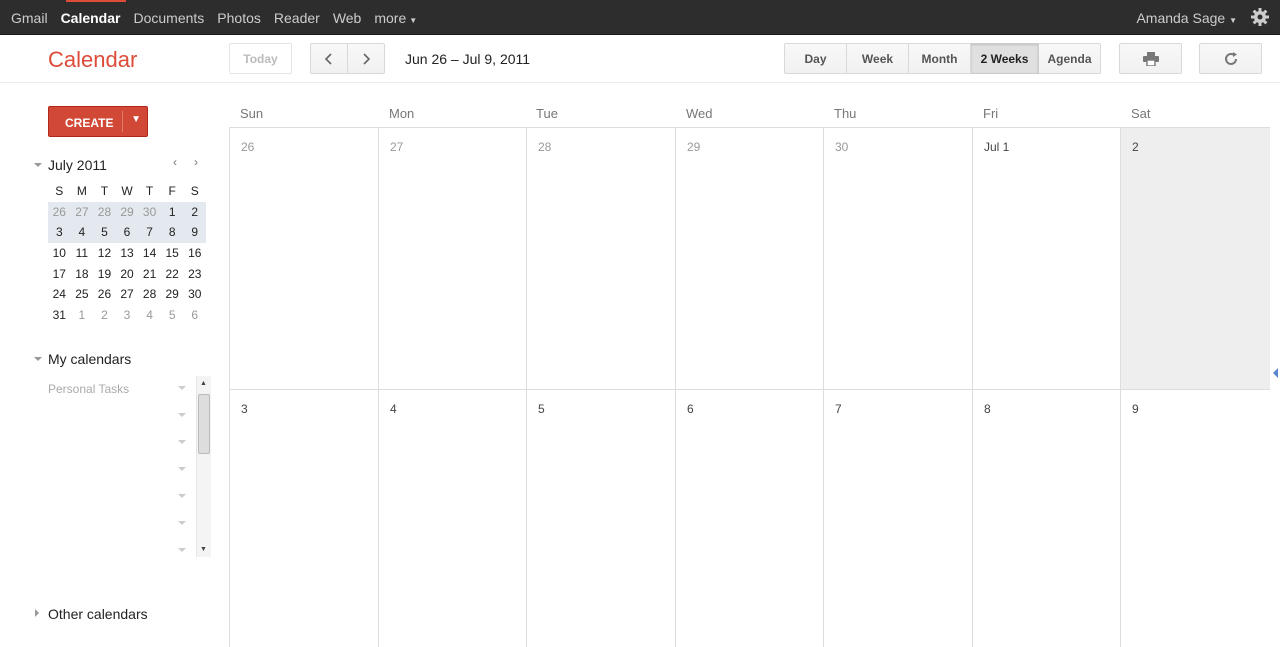 This screenshot has height=647, width=1280. What do you see at coordinates (98, 121) in the screenshot?
I see `create-event-button: CREATE ▼` at bounding box center [98, 121].